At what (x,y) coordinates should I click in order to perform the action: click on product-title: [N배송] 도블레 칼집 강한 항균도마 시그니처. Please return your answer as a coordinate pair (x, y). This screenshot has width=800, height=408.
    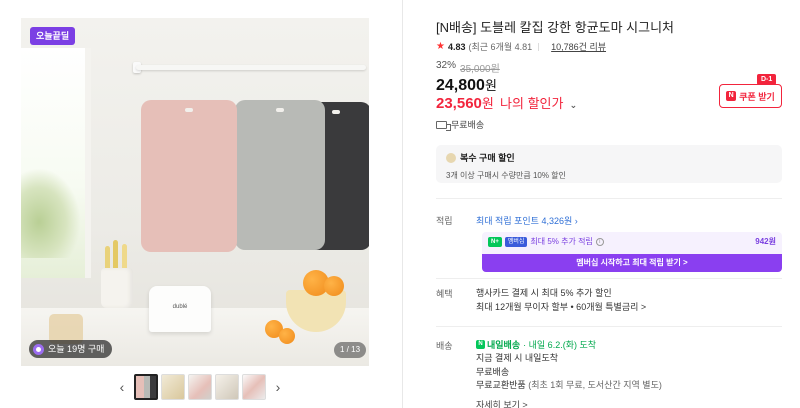
    Looking at the image, I should click on (555, 27).